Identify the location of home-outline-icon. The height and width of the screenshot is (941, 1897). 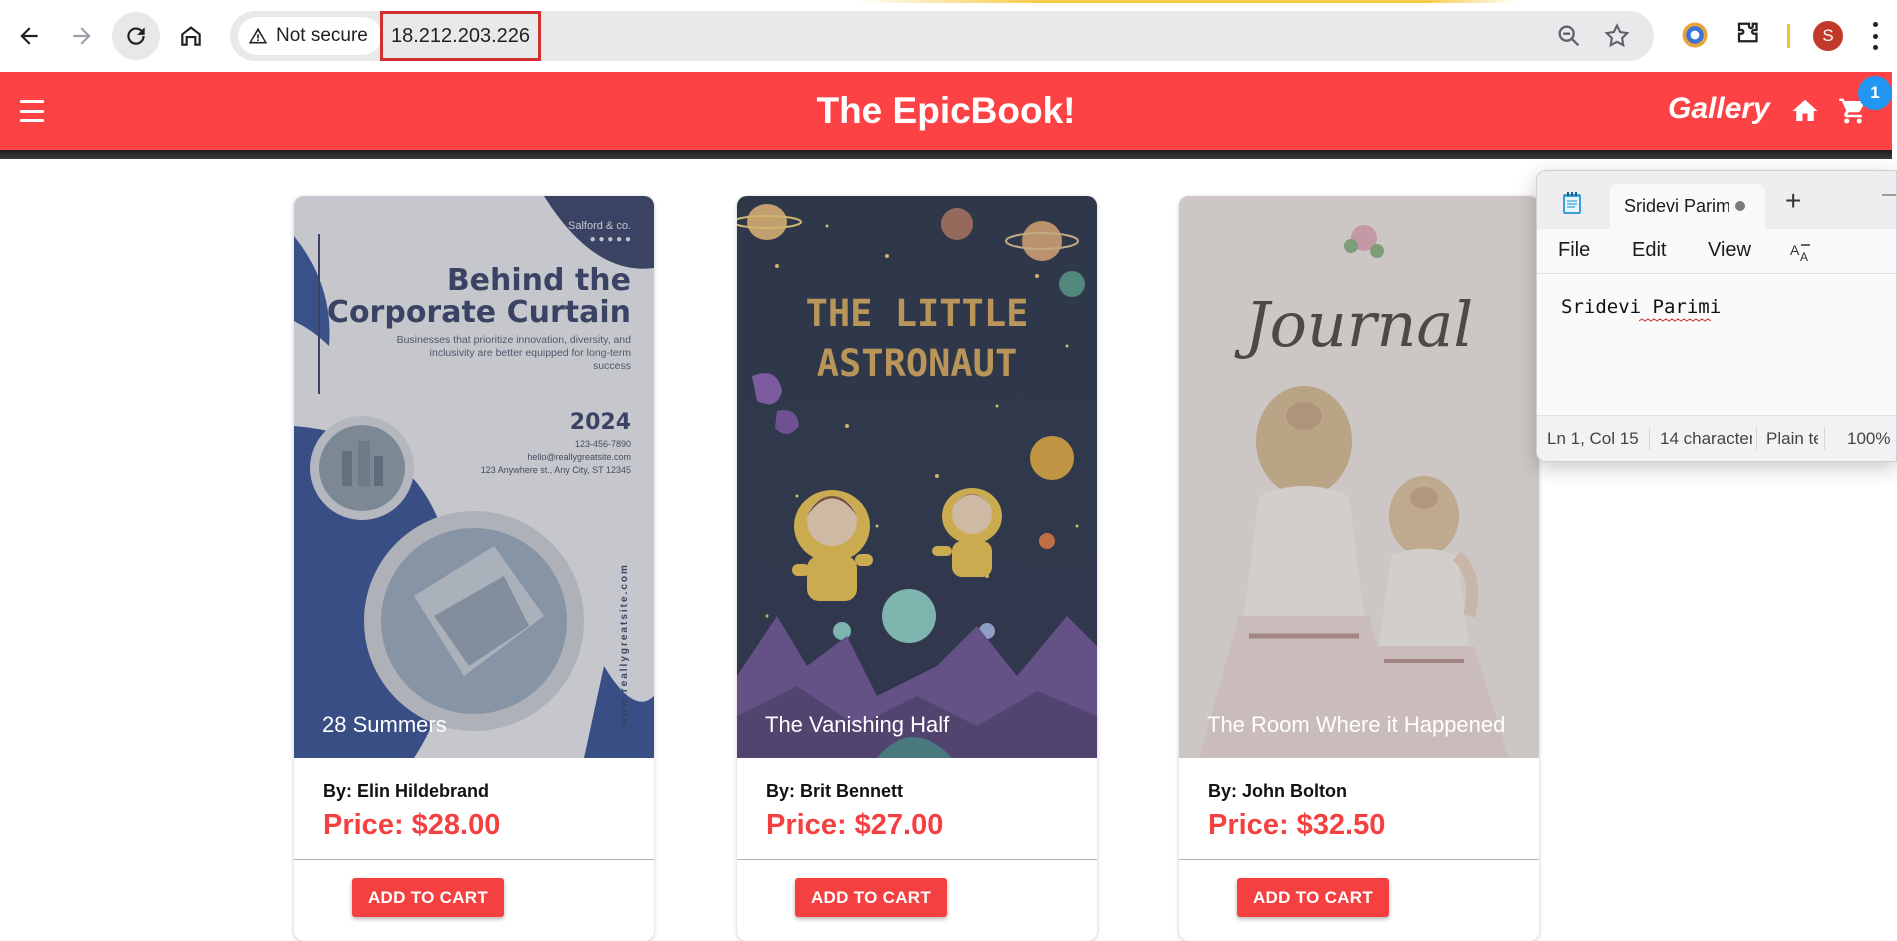
(191, 36).